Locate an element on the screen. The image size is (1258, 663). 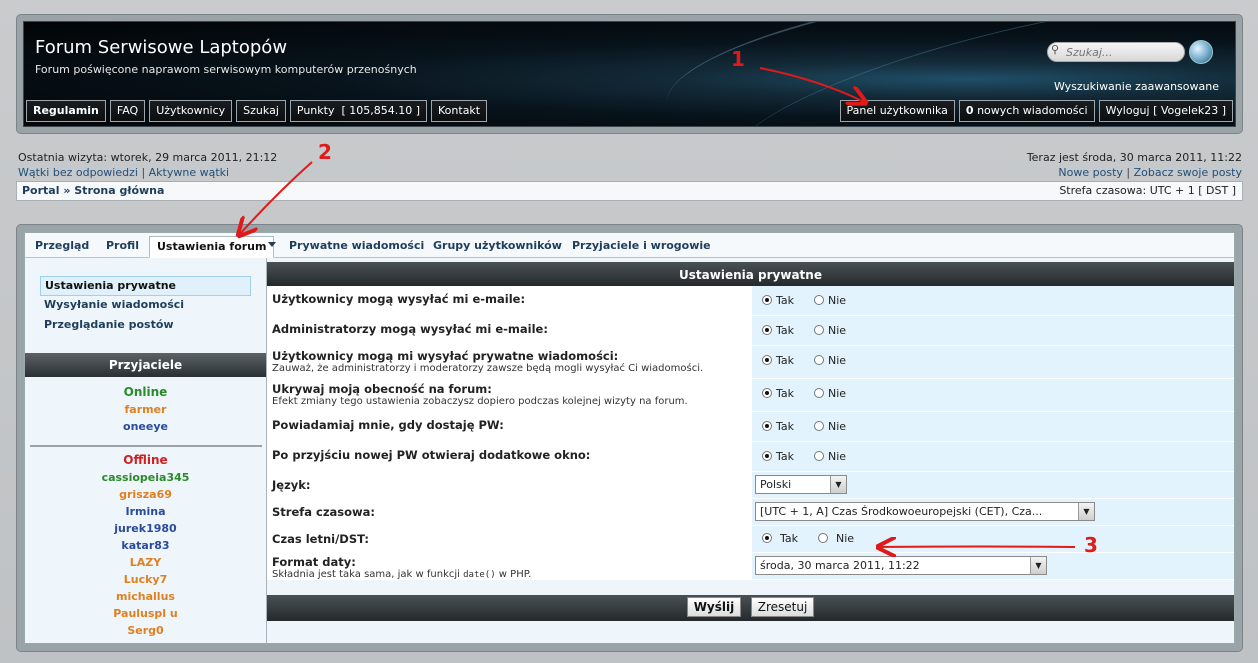
friends-title: Przyjaciele is located at coordinates (145, 365).